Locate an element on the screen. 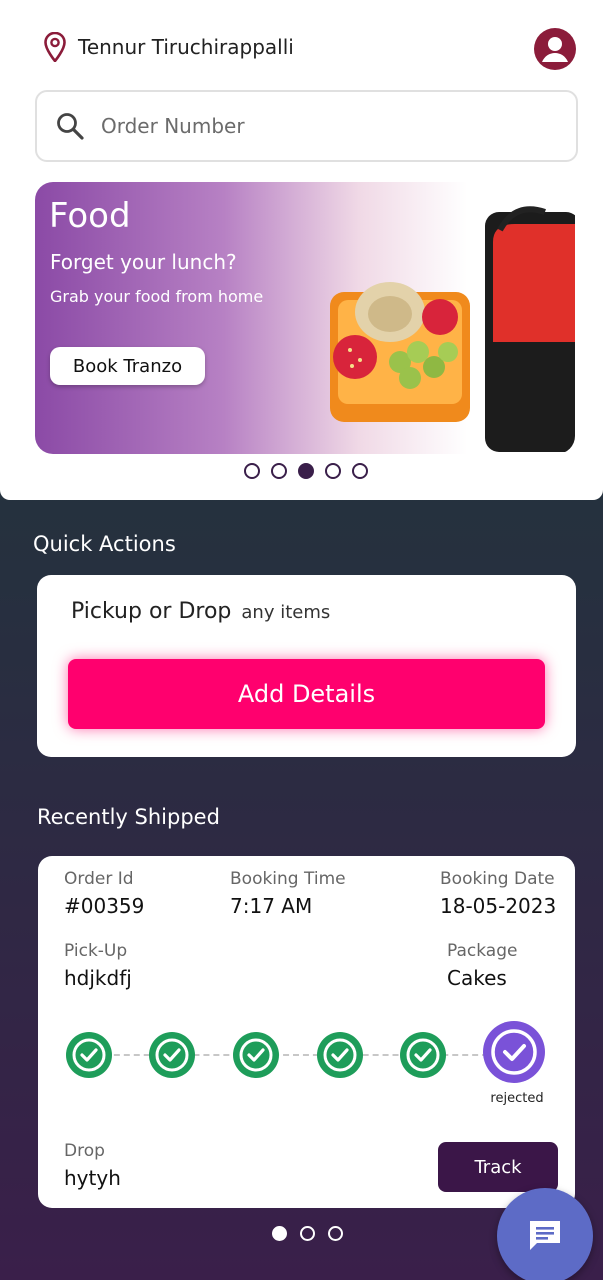 This screenshot has width=603, height=1280. location-selector: Tennur Tiruchirappalli is located at coordinates (169, 47).